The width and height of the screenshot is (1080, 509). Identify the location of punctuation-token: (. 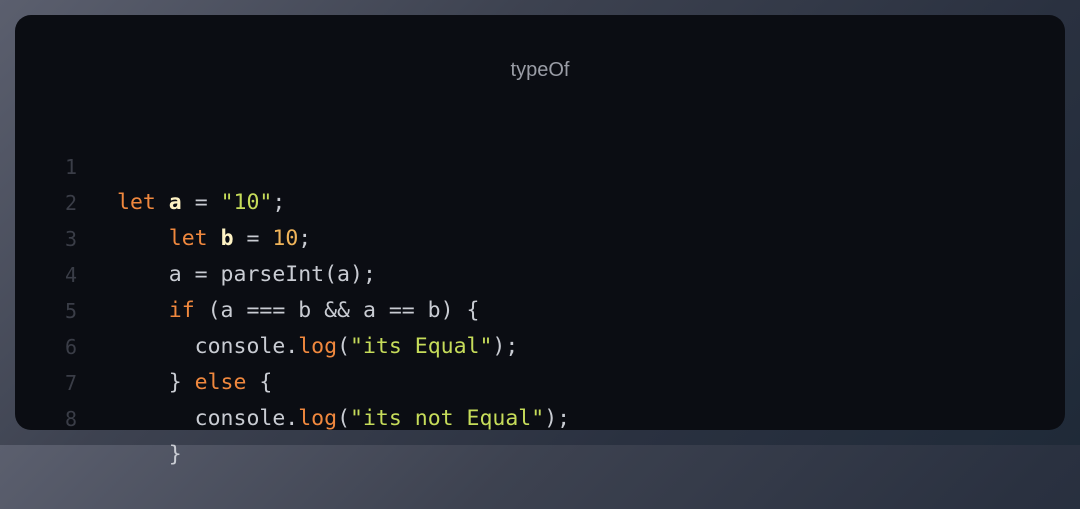
(344, 418).